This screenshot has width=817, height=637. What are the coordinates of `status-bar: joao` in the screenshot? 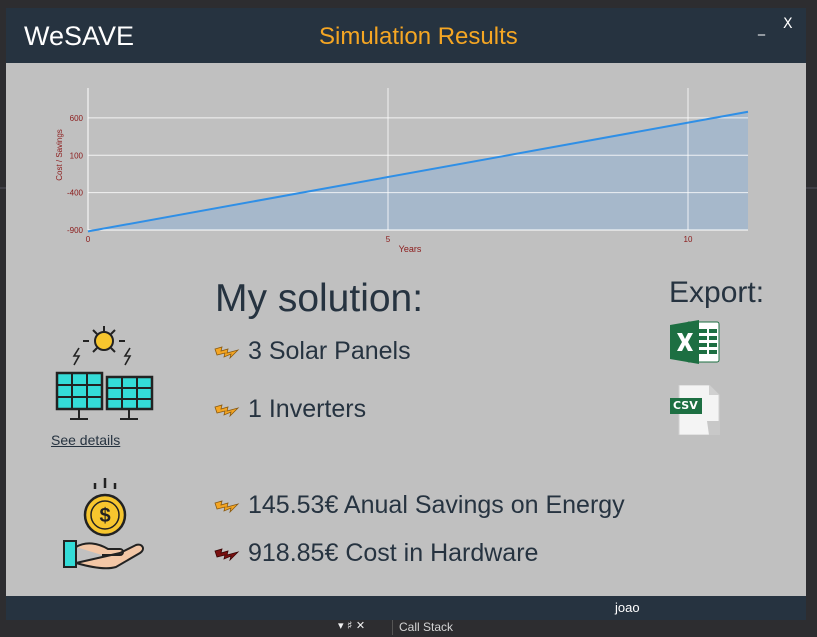 It's located at (406, 608).